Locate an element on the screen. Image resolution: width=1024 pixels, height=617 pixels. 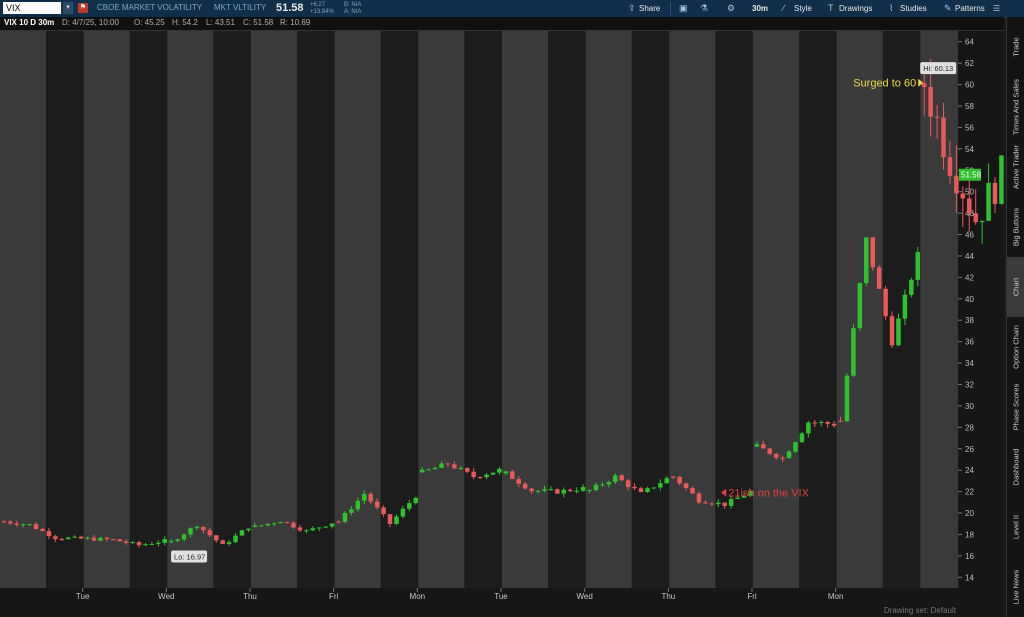
y-tick-label: 62 is located at coordinates (969, 63).